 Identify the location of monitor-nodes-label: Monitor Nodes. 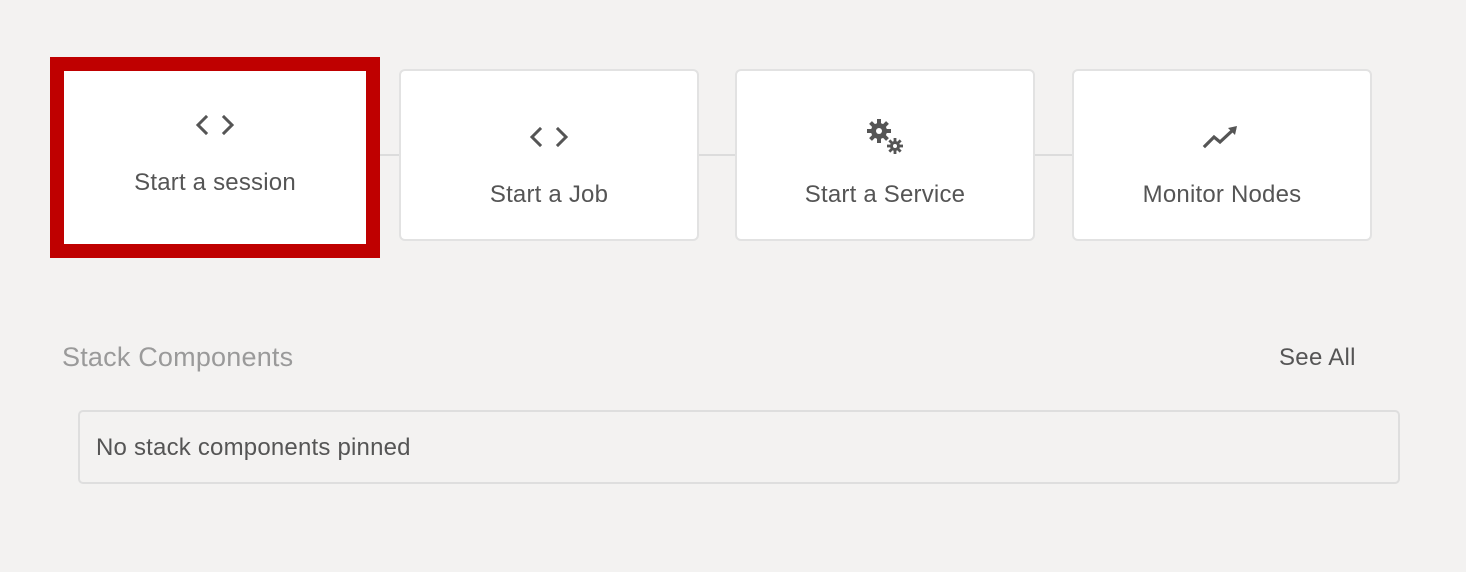
(1222, 194).